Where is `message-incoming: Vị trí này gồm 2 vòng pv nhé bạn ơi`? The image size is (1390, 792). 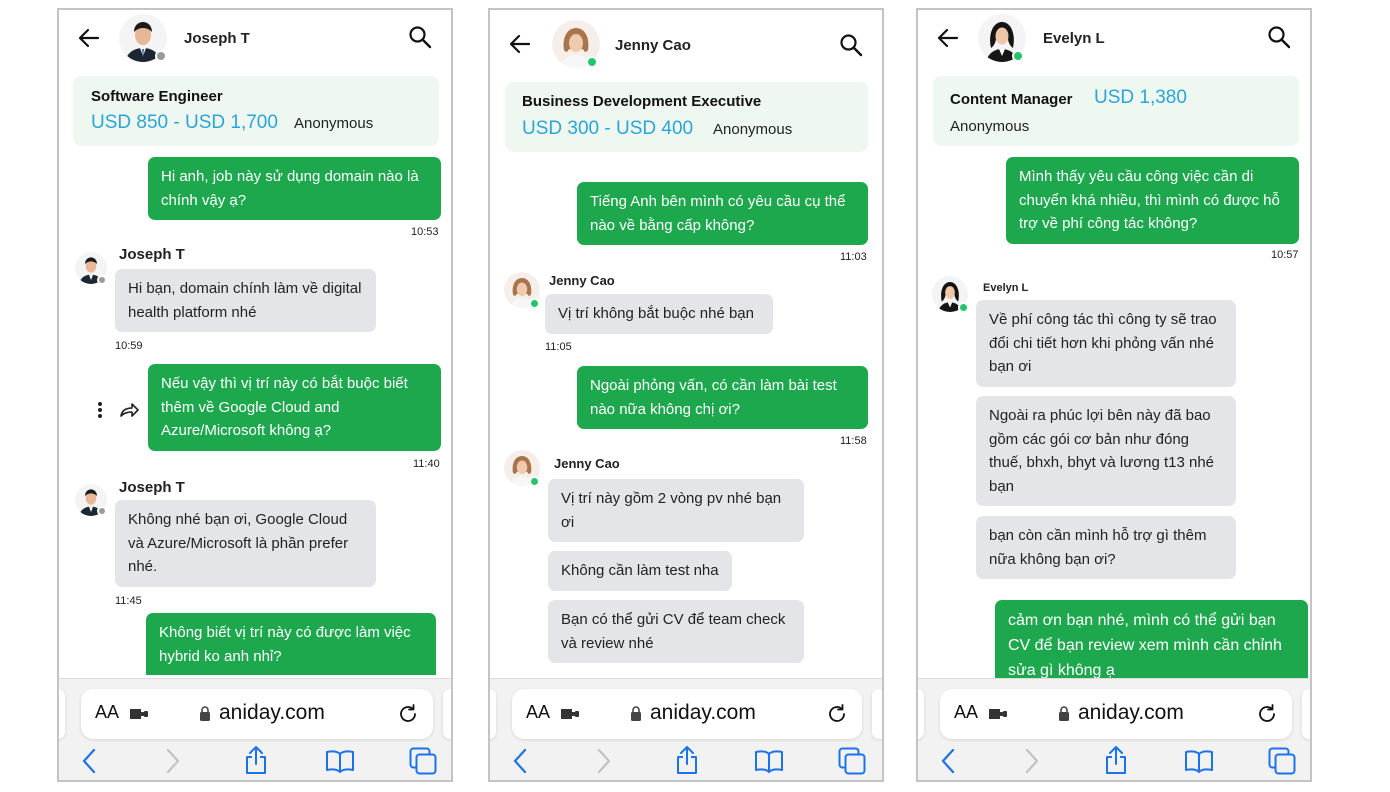 message-incoming: Vị trí này gồm 2 vòng pv nhé bạn ơi is located at coordinates (676, 510).